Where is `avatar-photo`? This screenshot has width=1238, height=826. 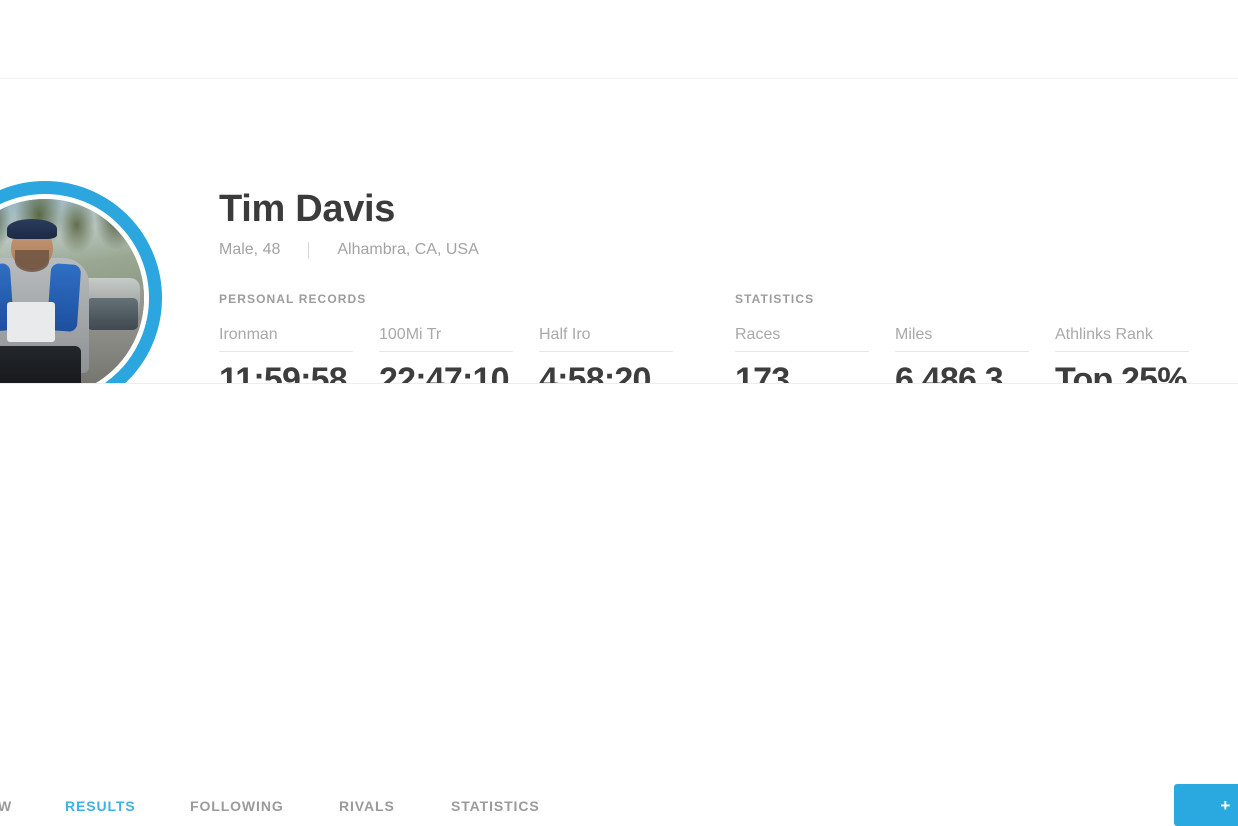 avatar-photo is located at coordinates (72, 298).